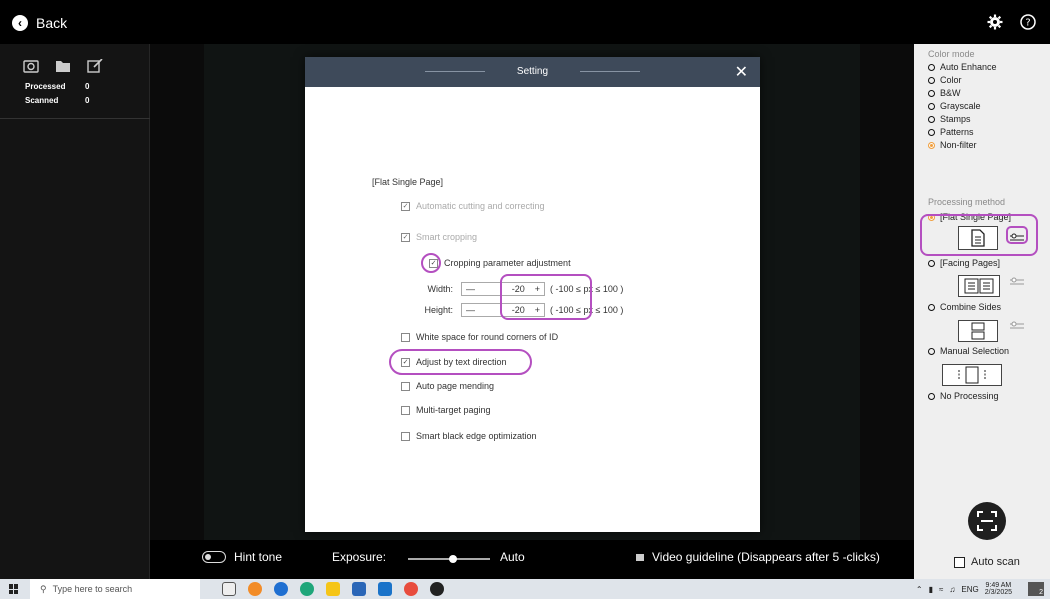 The width and height of the screenshot is (1050, 599). I want to click on smart-crop-option: ✓ Smart cropping, so click(439, 237).